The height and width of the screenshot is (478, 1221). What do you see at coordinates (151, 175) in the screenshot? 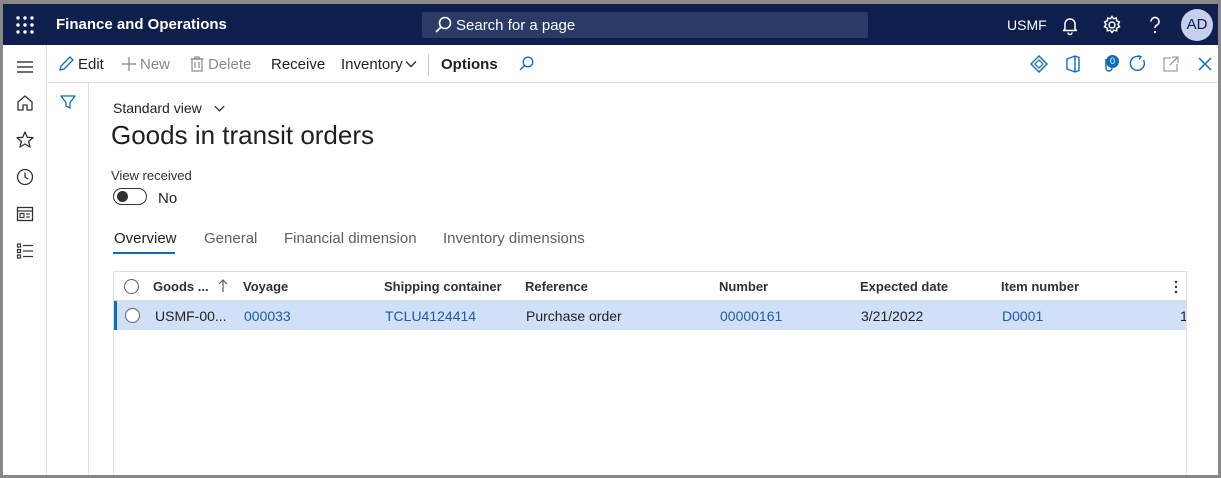
I see `view-received-label: View received` at bounding box center [151, 175].